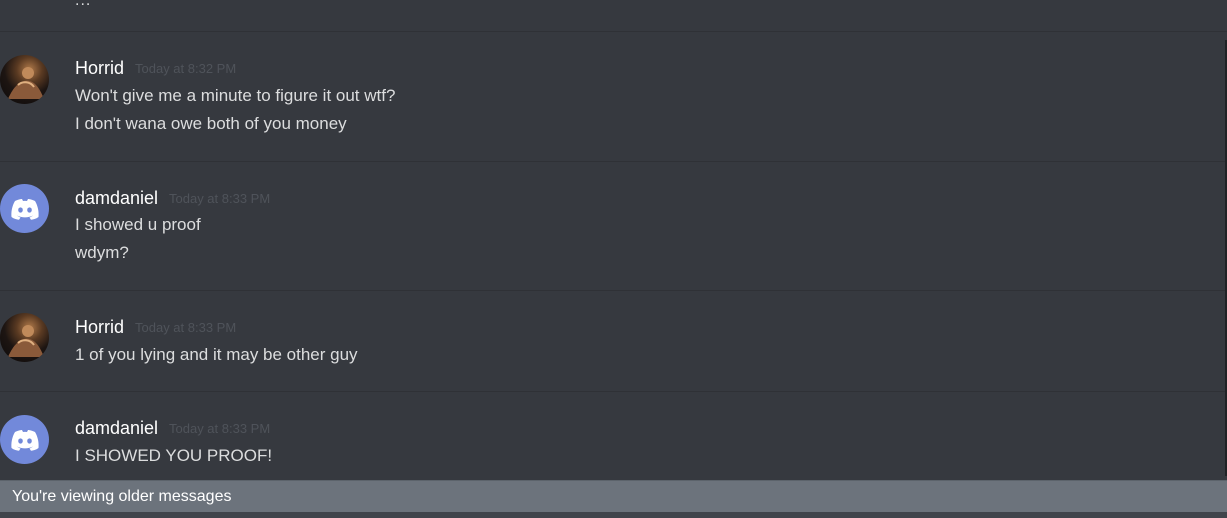 The image size is (1227, 518). Describe the element at coordinates (122, 496) in the screenshot. I see `older-messages-label: You're viewing older messages` at that location.